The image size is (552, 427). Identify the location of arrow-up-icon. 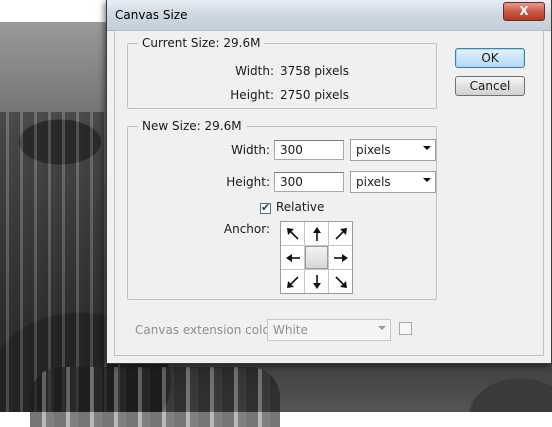
(316, 233).